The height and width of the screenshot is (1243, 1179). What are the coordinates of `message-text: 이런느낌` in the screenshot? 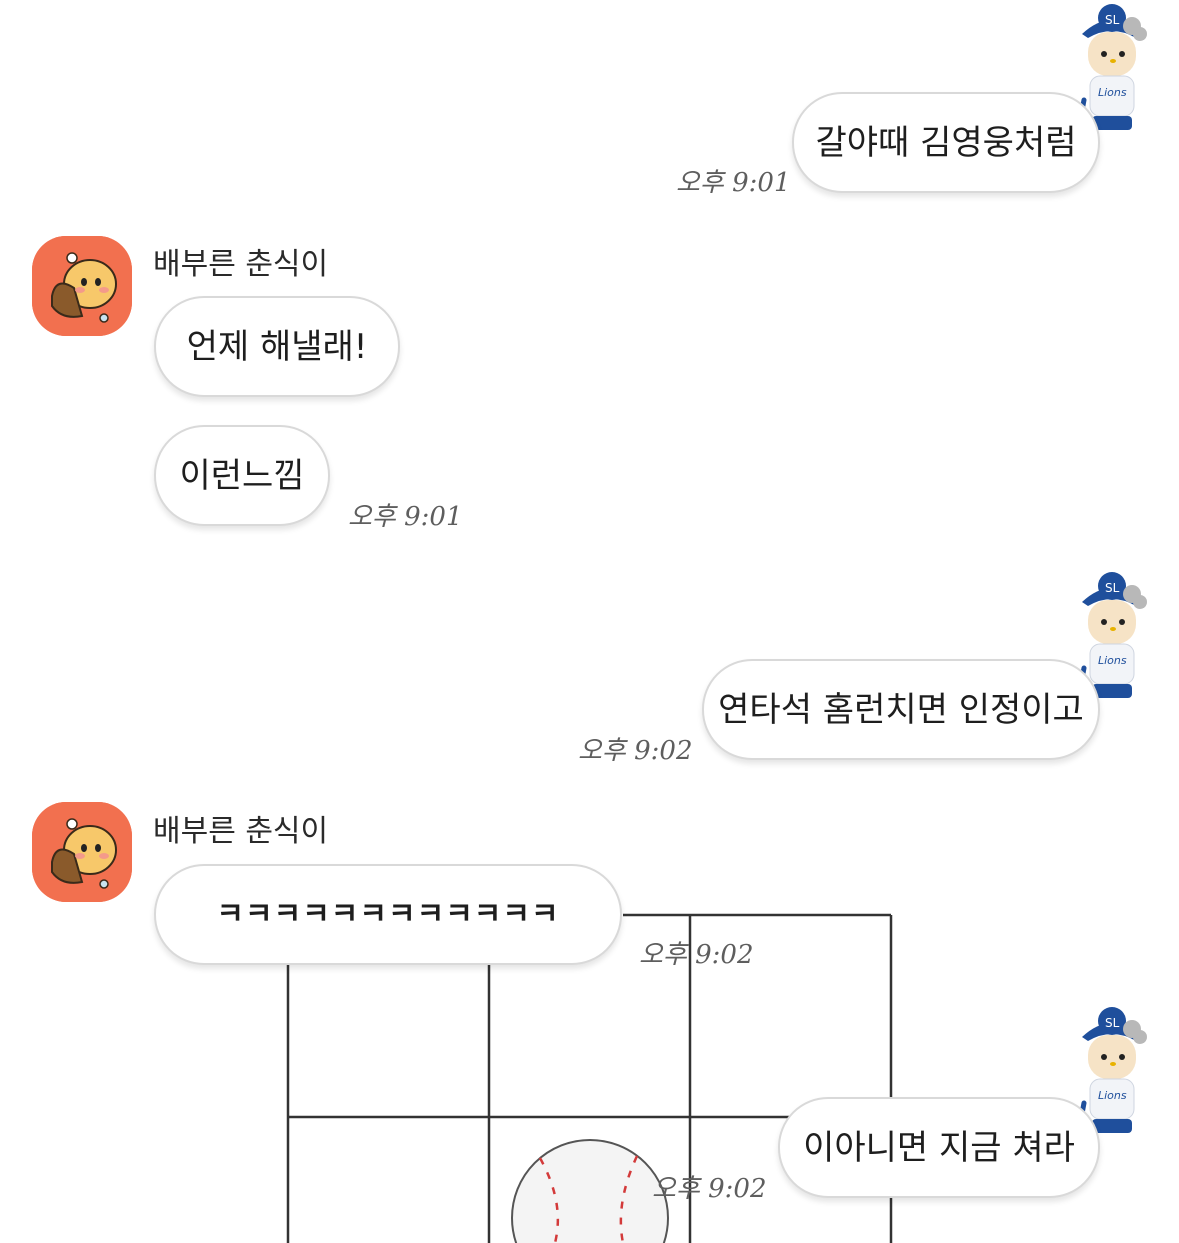 It's located at (242, 475).